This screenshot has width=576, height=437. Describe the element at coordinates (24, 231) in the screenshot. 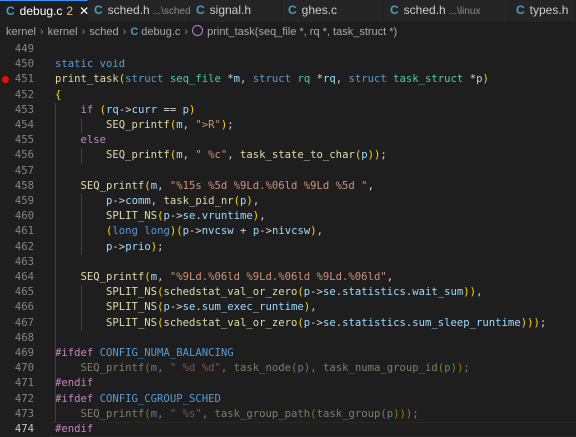

I see `line-number: 461` at that location.